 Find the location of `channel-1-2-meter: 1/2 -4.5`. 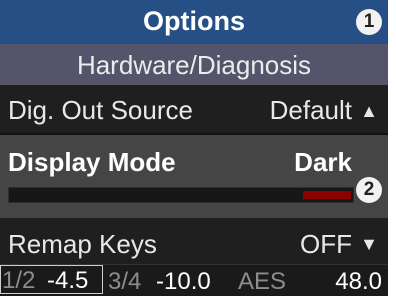

channel-1-2-meter: 1/2 -4.5 is located at coordinates (51, 279).